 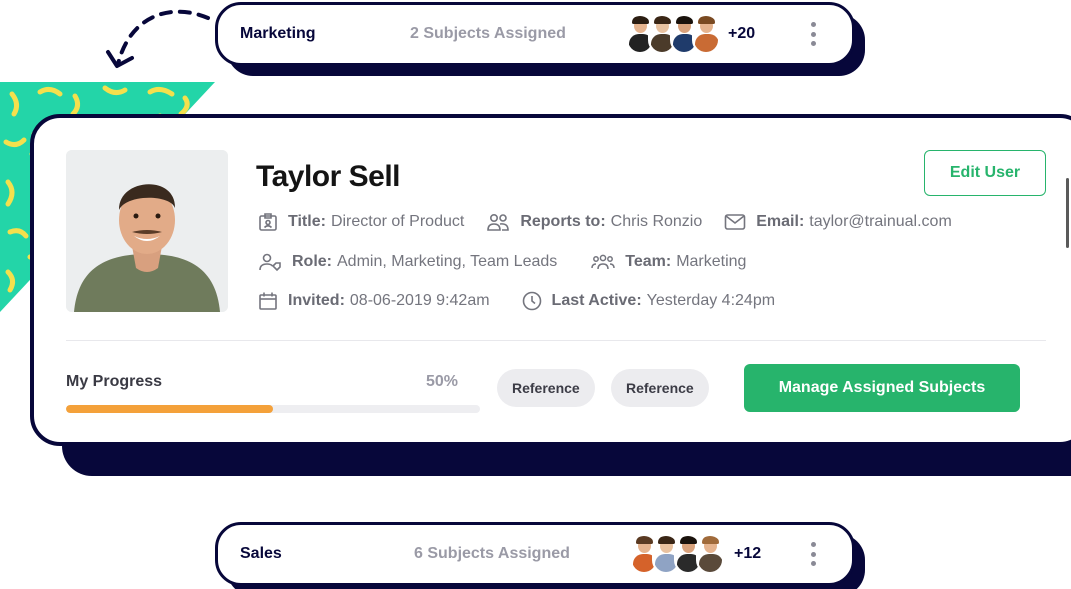 I want to click on clock-icon, so click(x=531, y=301).